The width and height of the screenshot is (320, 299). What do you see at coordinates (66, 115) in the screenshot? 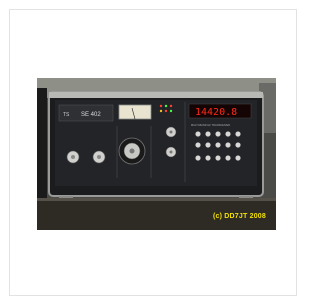
I see `svg-text: TS` at bounding box center [66, 115].